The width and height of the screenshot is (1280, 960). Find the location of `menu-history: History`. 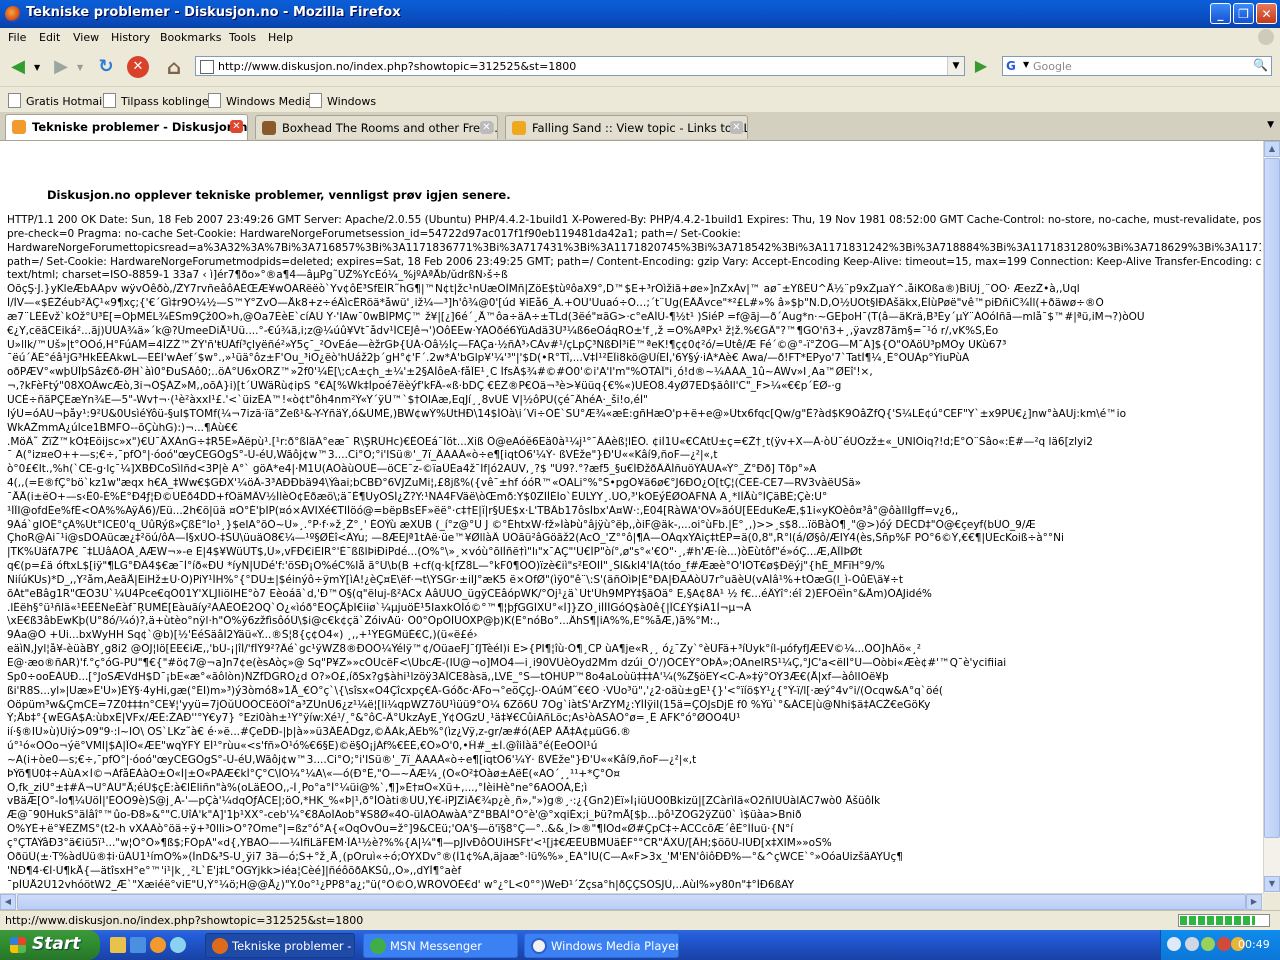

menu-history: History is located at coordinates (130, 37).